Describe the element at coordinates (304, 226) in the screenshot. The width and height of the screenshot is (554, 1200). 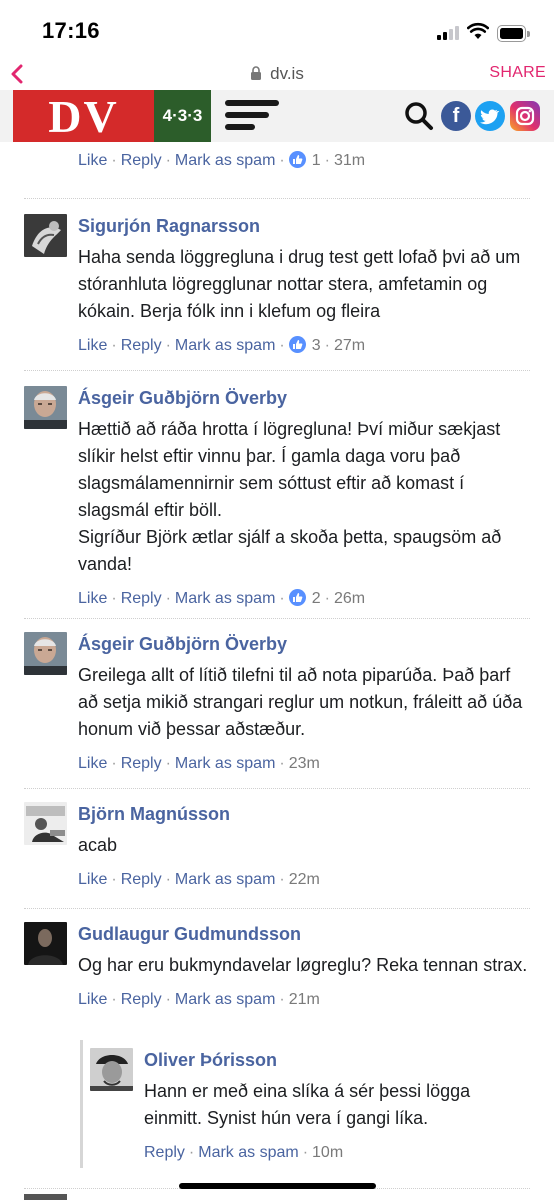
I see `comment-author: Sigurjón Ragnarsson` at that location.